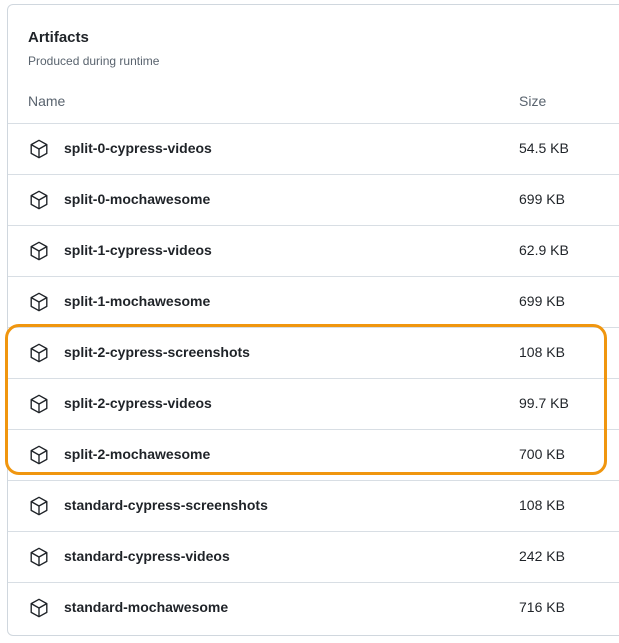 This screenshot has width=619, height=643. What do you see at coordinates (138, 250) in the screenshot?
I see `artifact-name-link: split-1-cypress-videos` at bounding box center [138, 250].